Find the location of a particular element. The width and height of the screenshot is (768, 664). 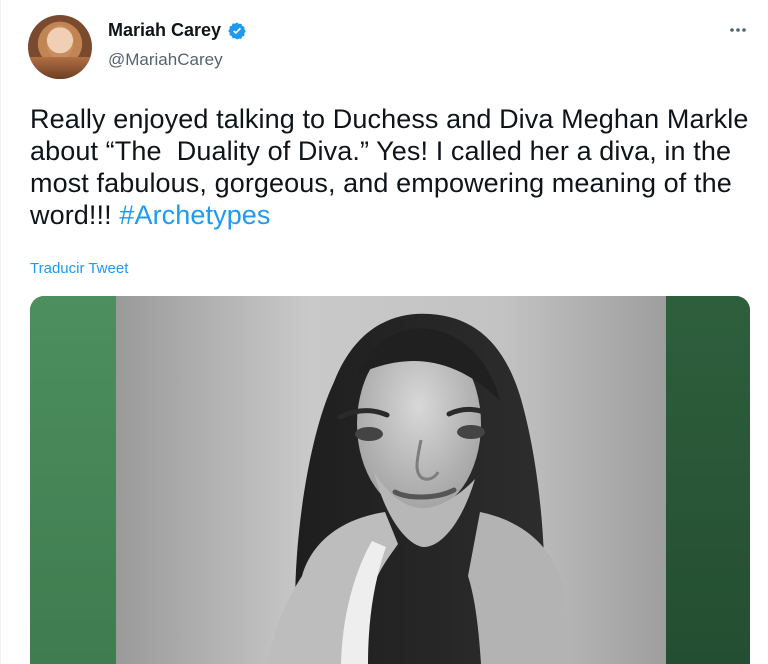

author-handle: @MariahCarey is located at coordinates (165, 60).